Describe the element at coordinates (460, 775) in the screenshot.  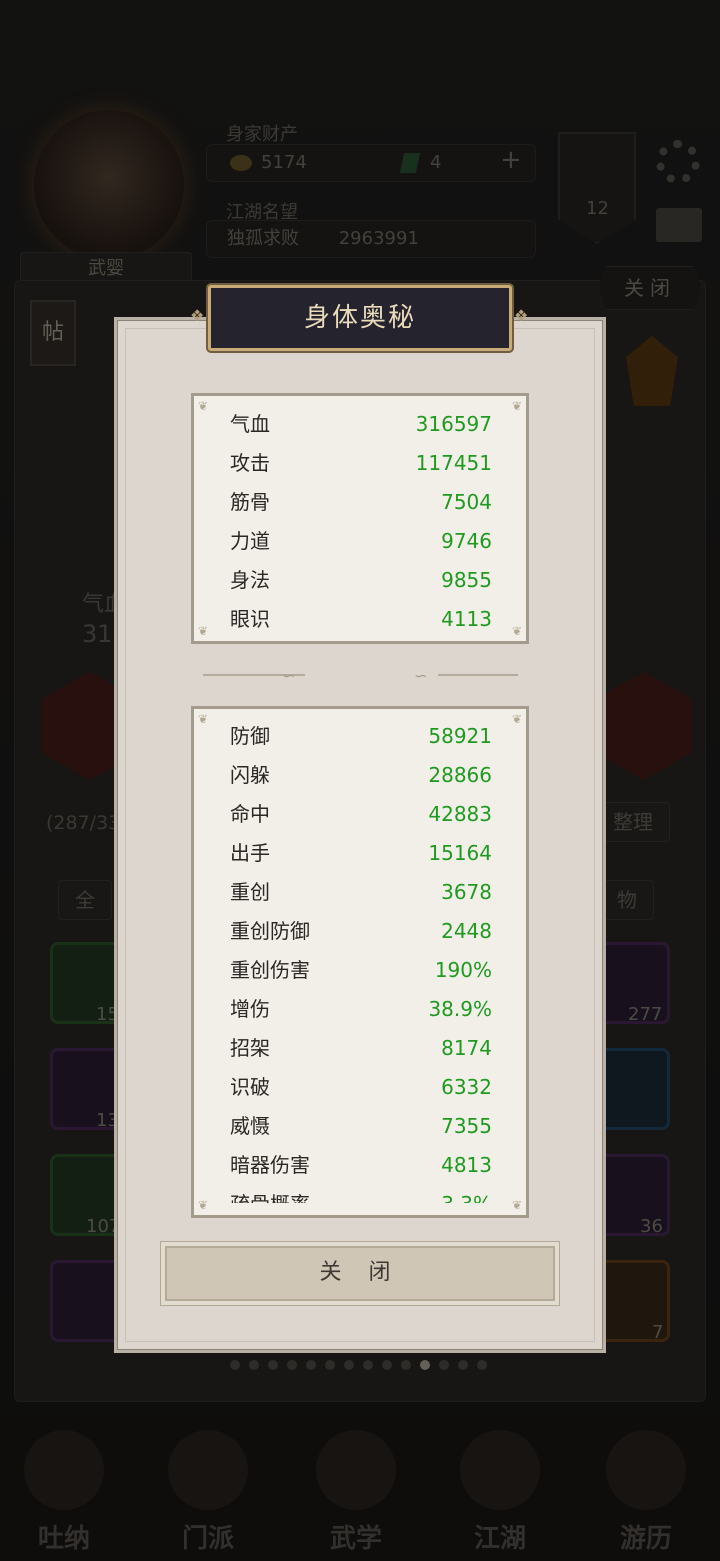
I see `stat-value: 28866` at that location.